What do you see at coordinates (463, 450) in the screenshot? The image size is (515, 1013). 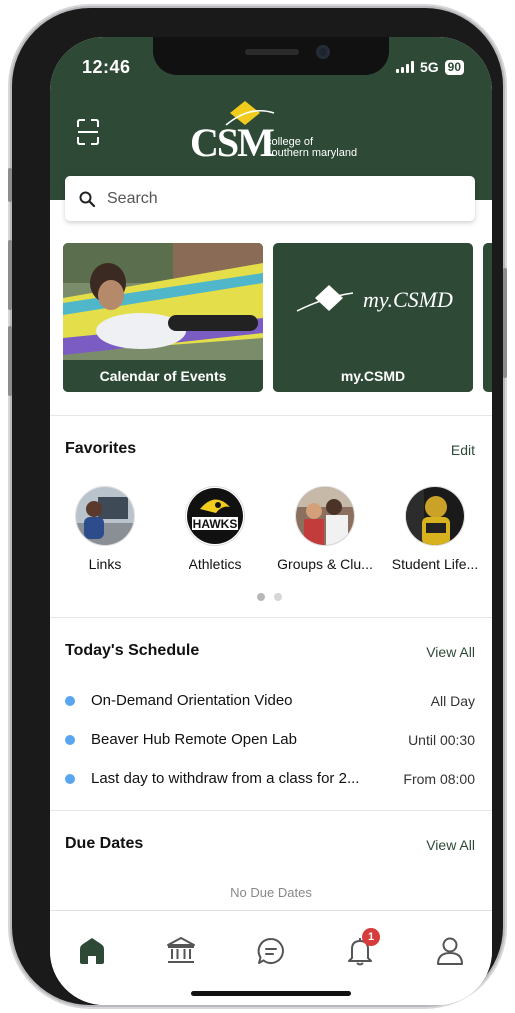 I see `favorites-edit-button: Edit` at bounding box center [463, 450].